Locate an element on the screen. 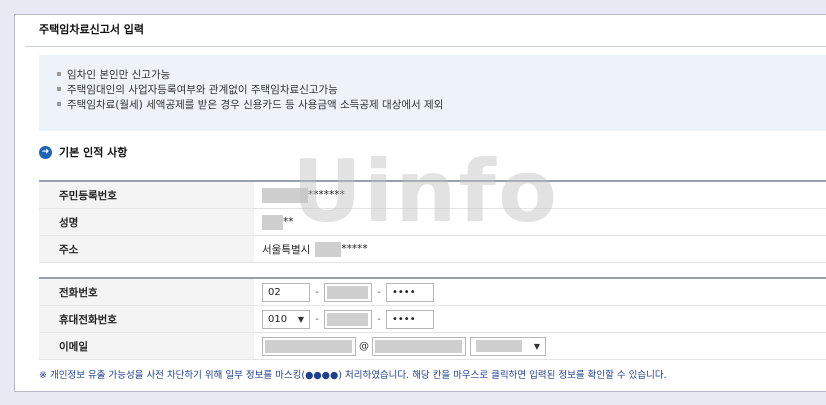 This screenshot has width=826, height=405. mobile-label: 휴대전화번호 is located at coordinates (146, 319).